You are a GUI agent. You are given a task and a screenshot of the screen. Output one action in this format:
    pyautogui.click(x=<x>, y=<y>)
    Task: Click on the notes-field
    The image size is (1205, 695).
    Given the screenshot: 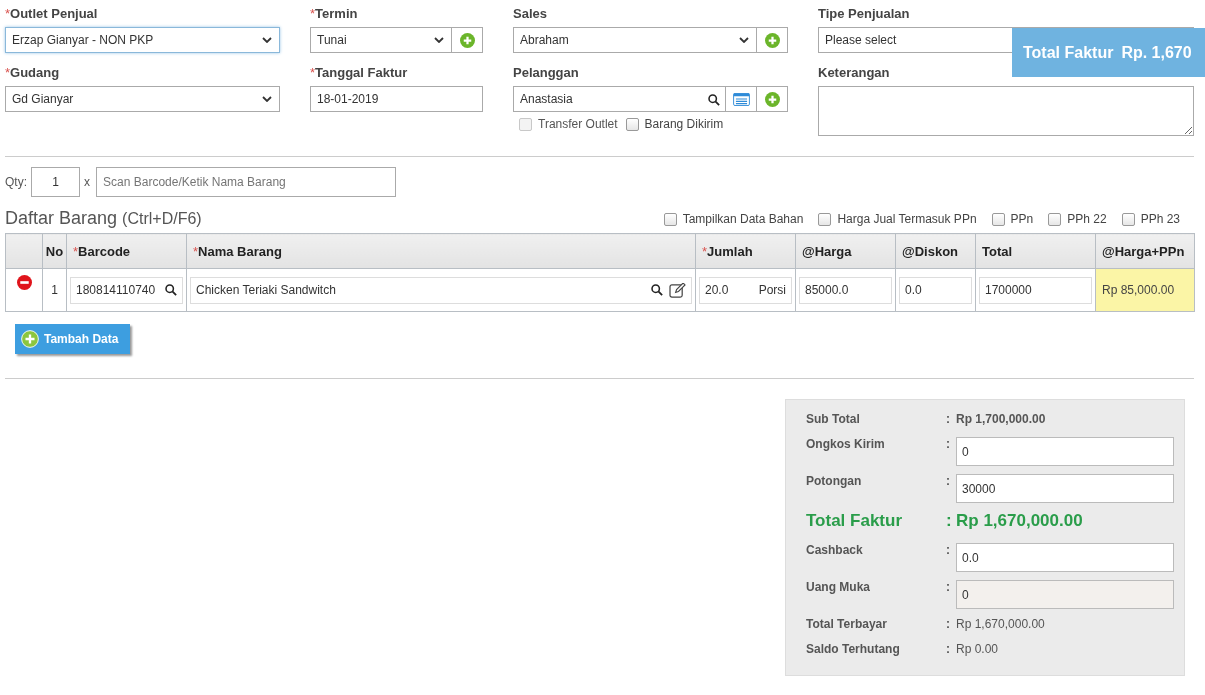 What is the action you would take?
    pyautogui.click(x=1006, y=111)
    